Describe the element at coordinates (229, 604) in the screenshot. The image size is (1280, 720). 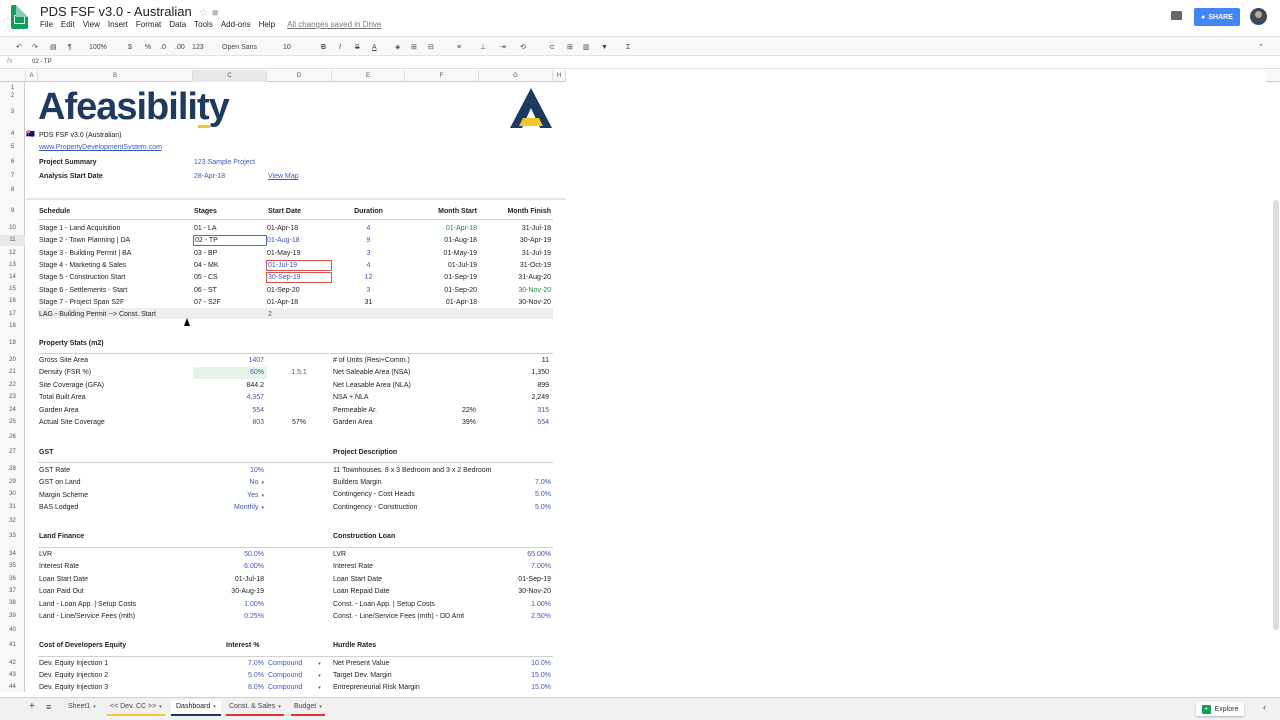
I see `land-finance-value: 1.00%` at that location.